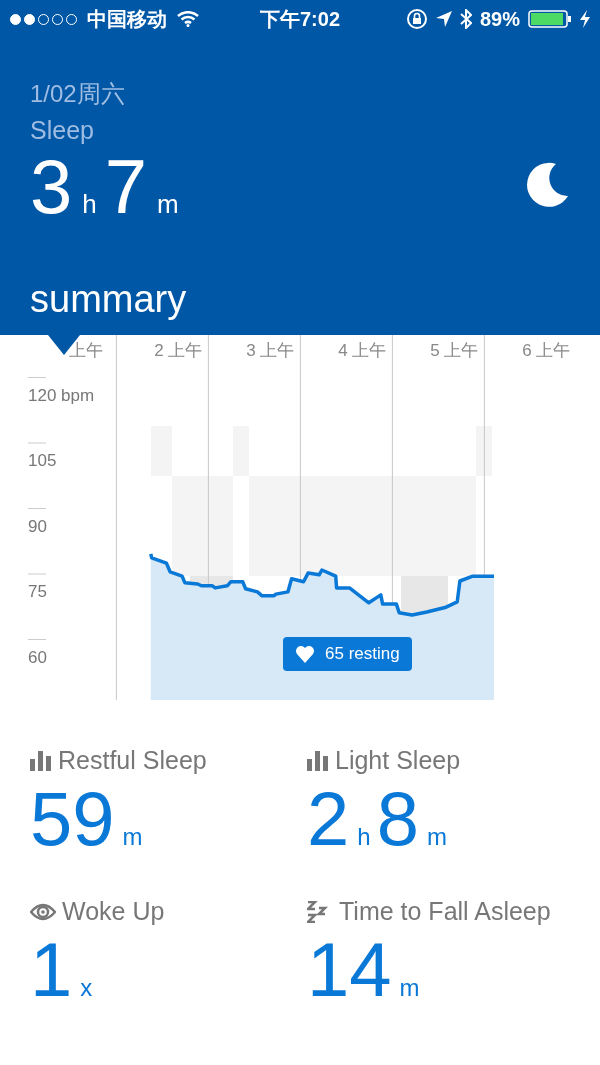  Describe the element at coordinates (37, 657) in the screenshot. I see `bpm-label: 60` at that location.